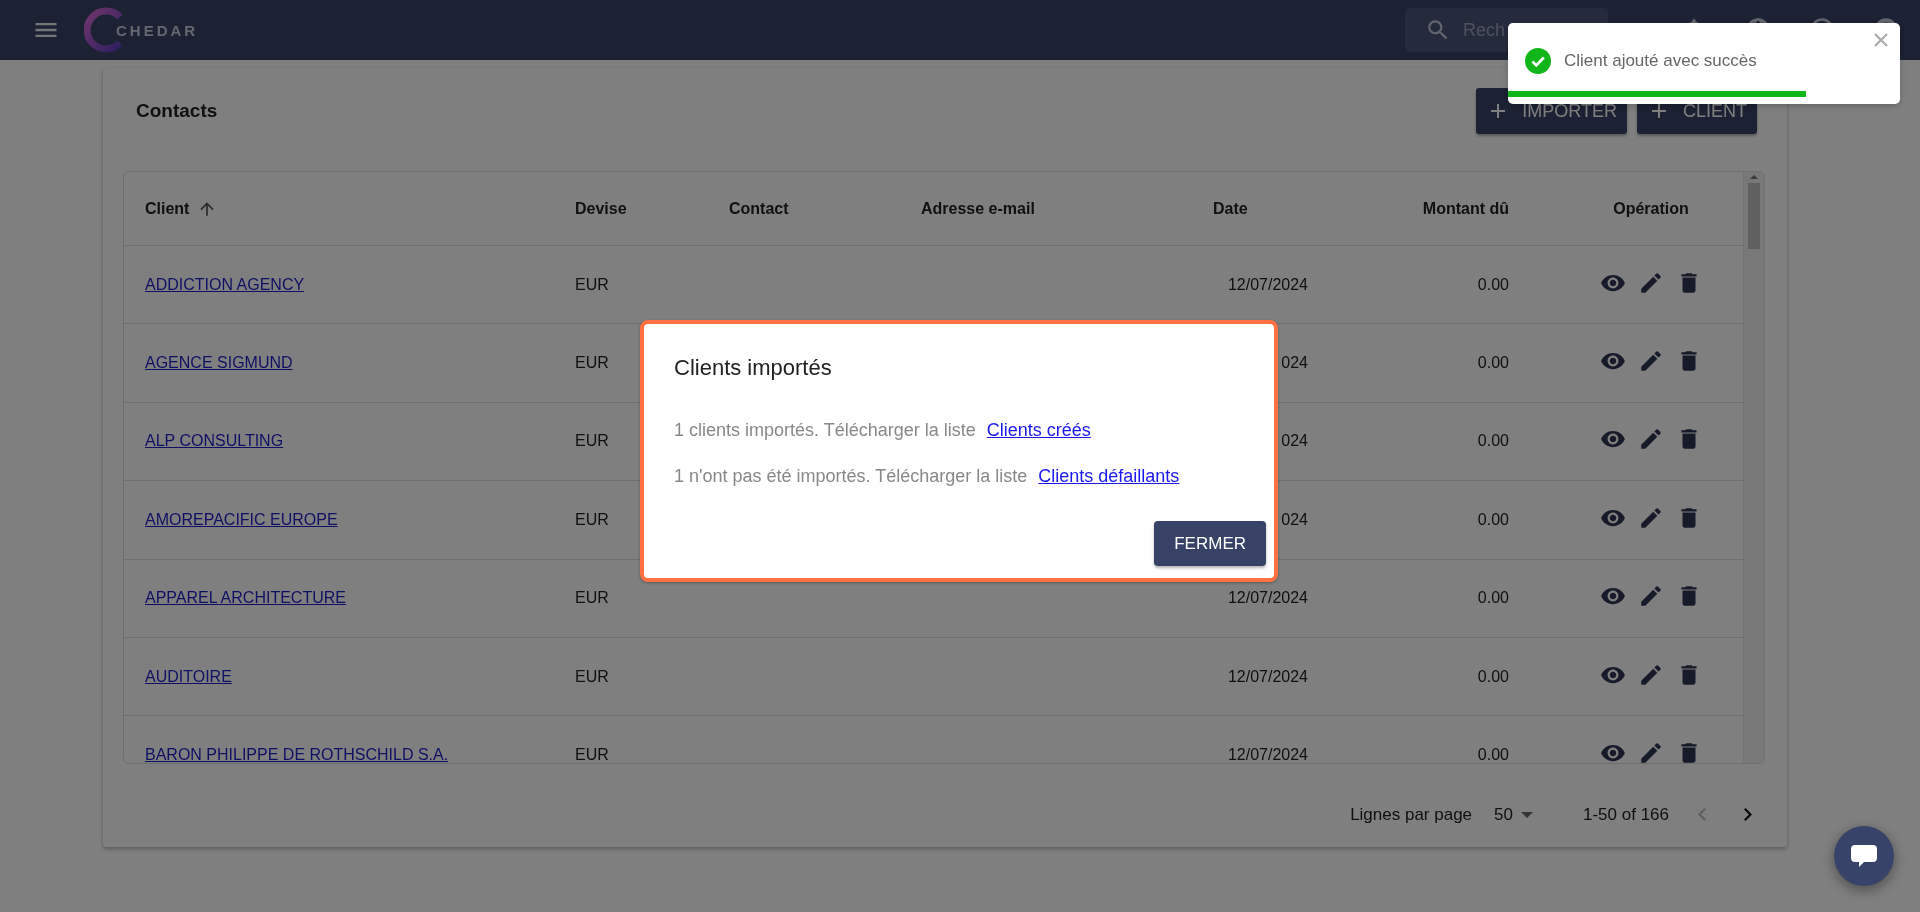 This screenshot has width=1920, height=912. Describe the element at coordinates (241, 519) in the screenshot. I see `client-link: AMOREPACIFIC EUROPE` at that location.